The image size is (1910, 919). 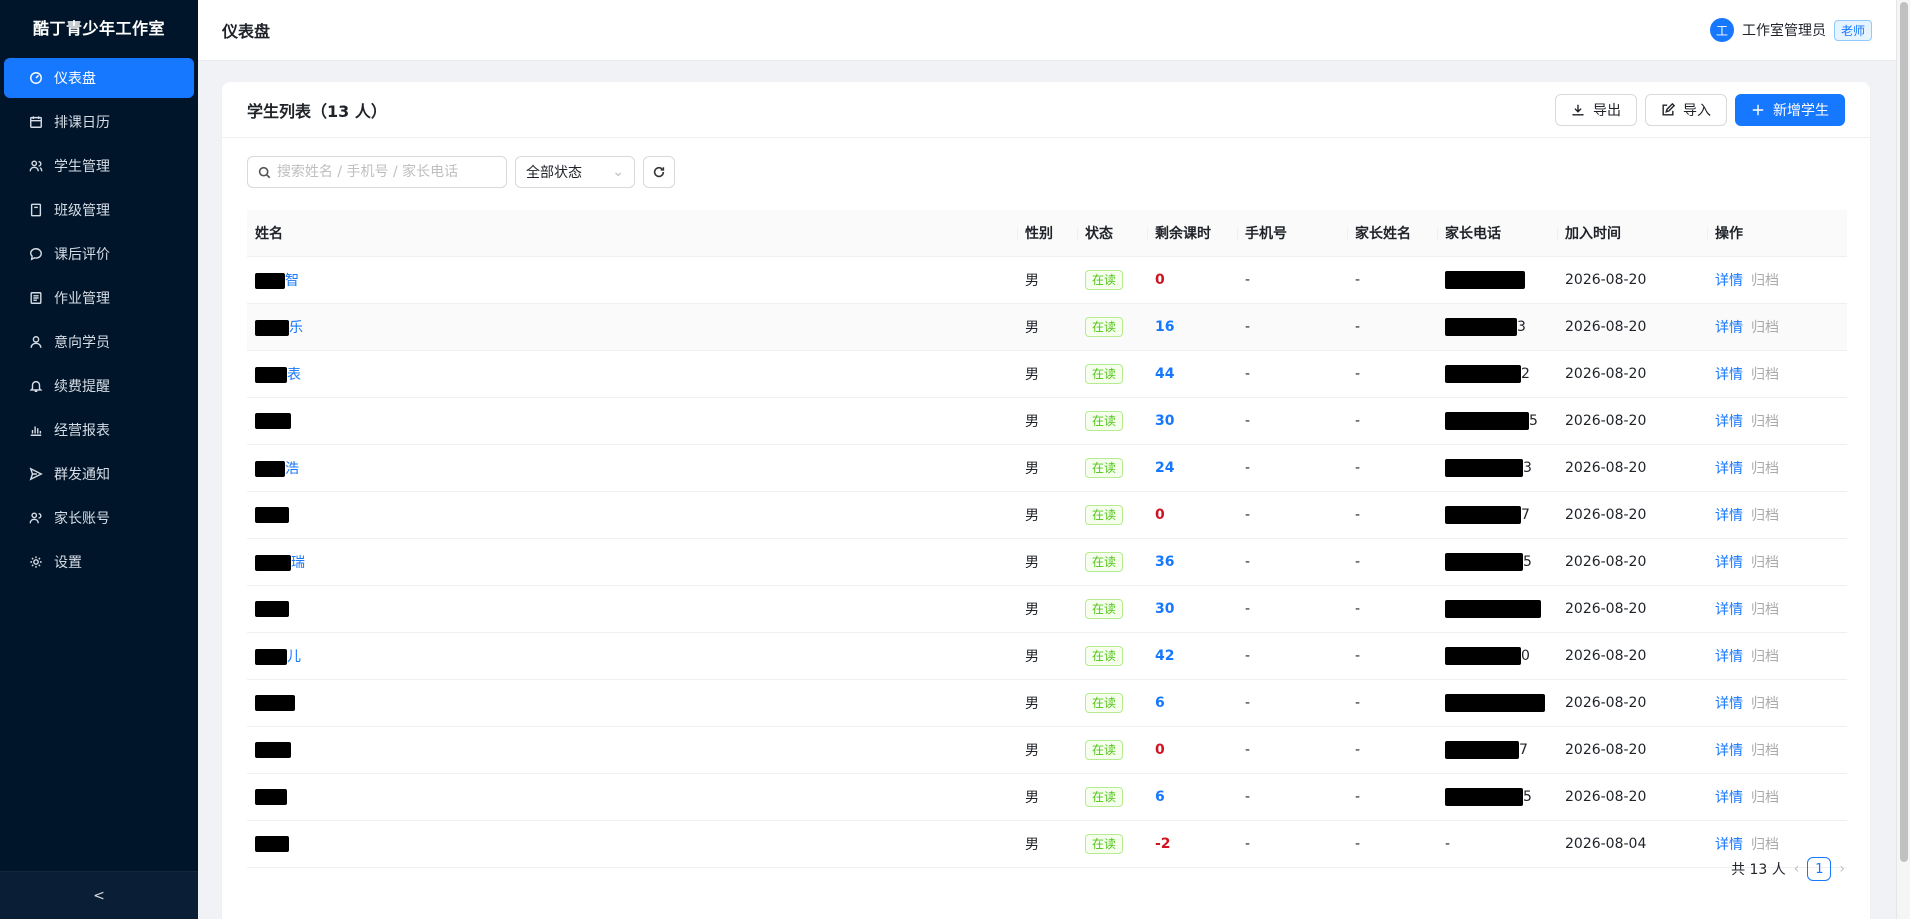 I want to click on col-parent-name: 家长姓名, so click(x=1392, y=233).